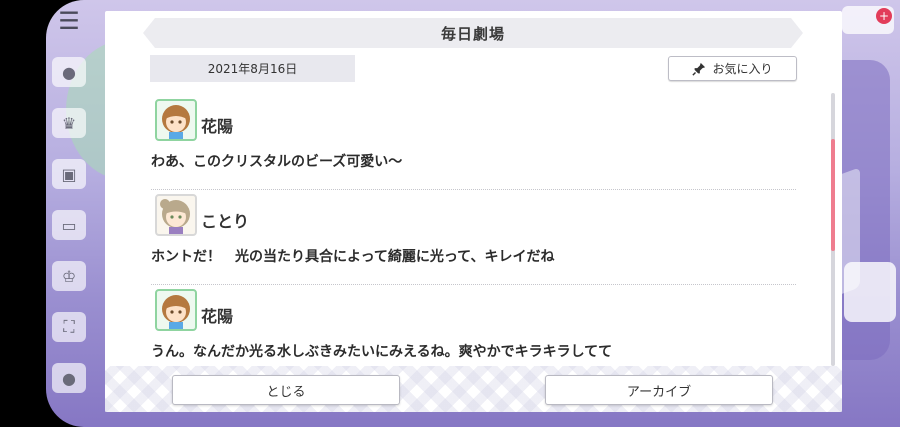 The height and width of the screenshot is (427, 900). I want to click on screen-icon: ▭, so click(69, 225).